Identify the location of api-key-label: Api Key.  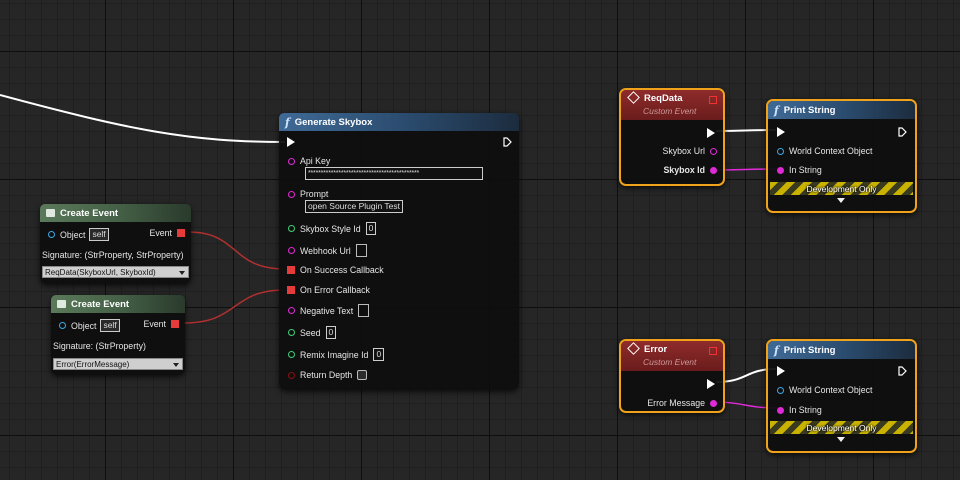
(315, 161).